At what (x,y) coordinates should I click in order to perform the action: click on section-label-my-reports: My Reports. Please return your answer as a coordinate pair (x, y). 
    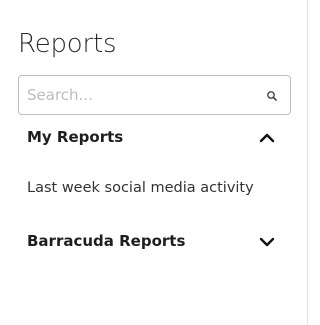
    Looking at the image, I should click on (75, 137).